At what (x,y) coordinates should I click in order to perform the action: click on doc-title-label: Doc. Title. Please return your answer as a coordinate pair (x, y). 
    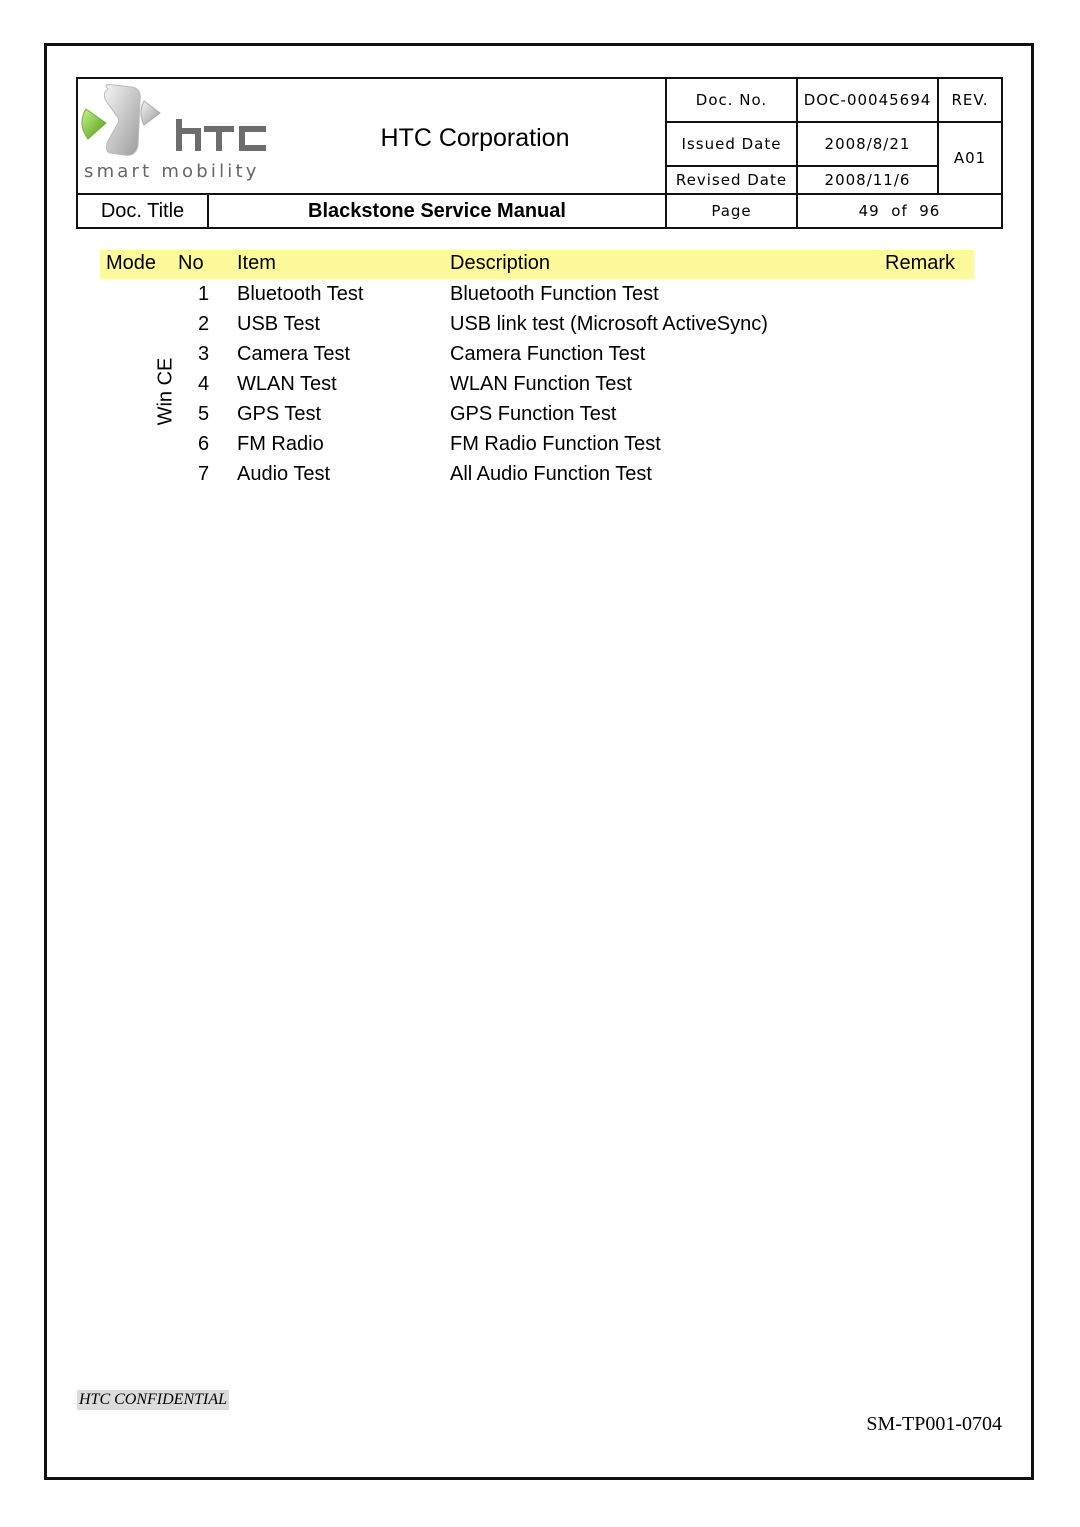
    Looking at the image, I should click on (142, 210).